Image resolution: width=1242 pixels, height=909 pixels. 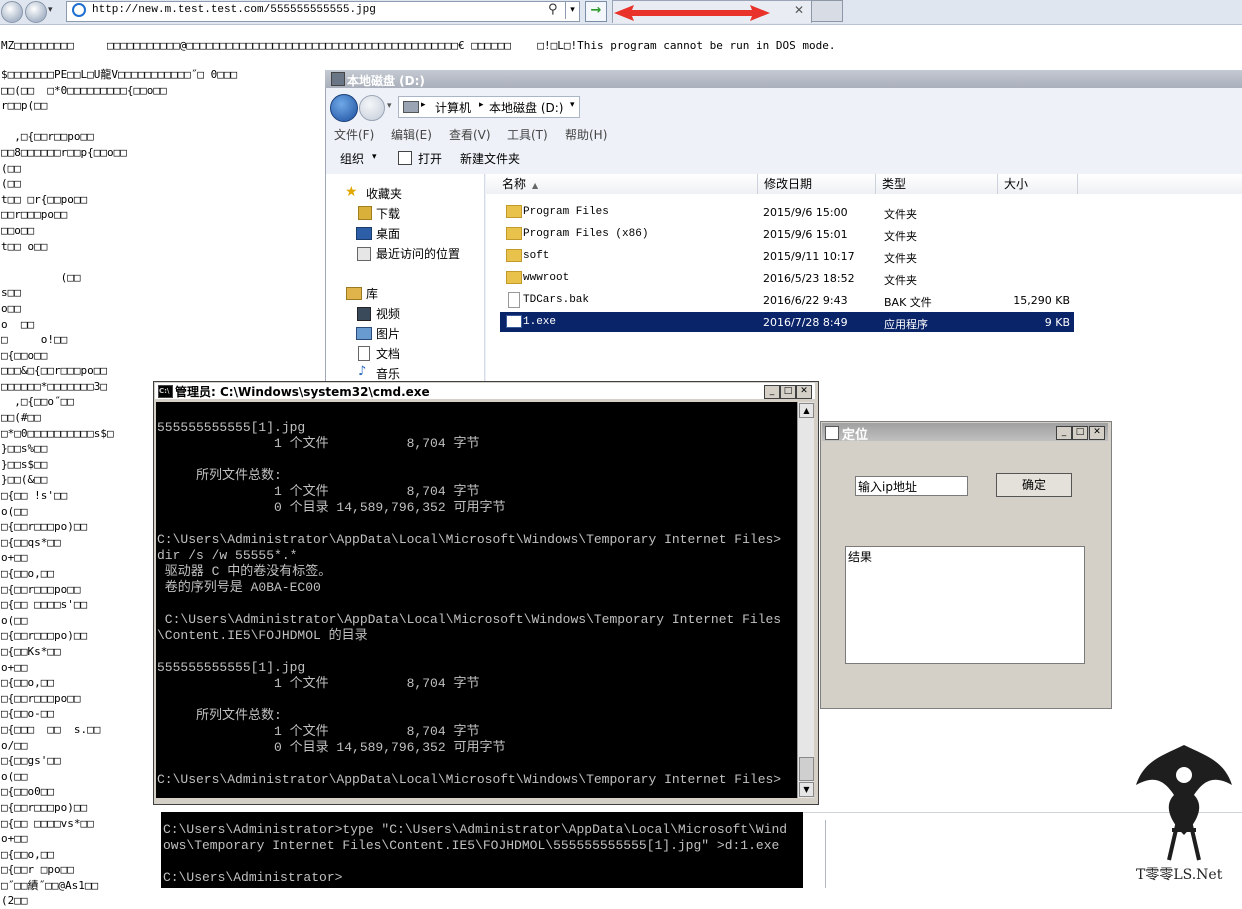 I want to click on cmd-line: 卷的序列号是 A0BA-EC00, so click(x=239, y=587).